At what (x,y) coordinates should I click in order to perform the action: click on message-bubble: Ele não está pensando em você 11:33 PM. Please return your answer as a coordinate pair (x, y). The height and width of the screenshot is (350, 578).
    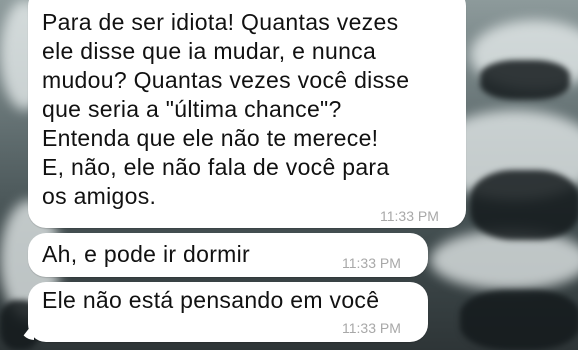
    Looking at the image, I should click on (228, 312).